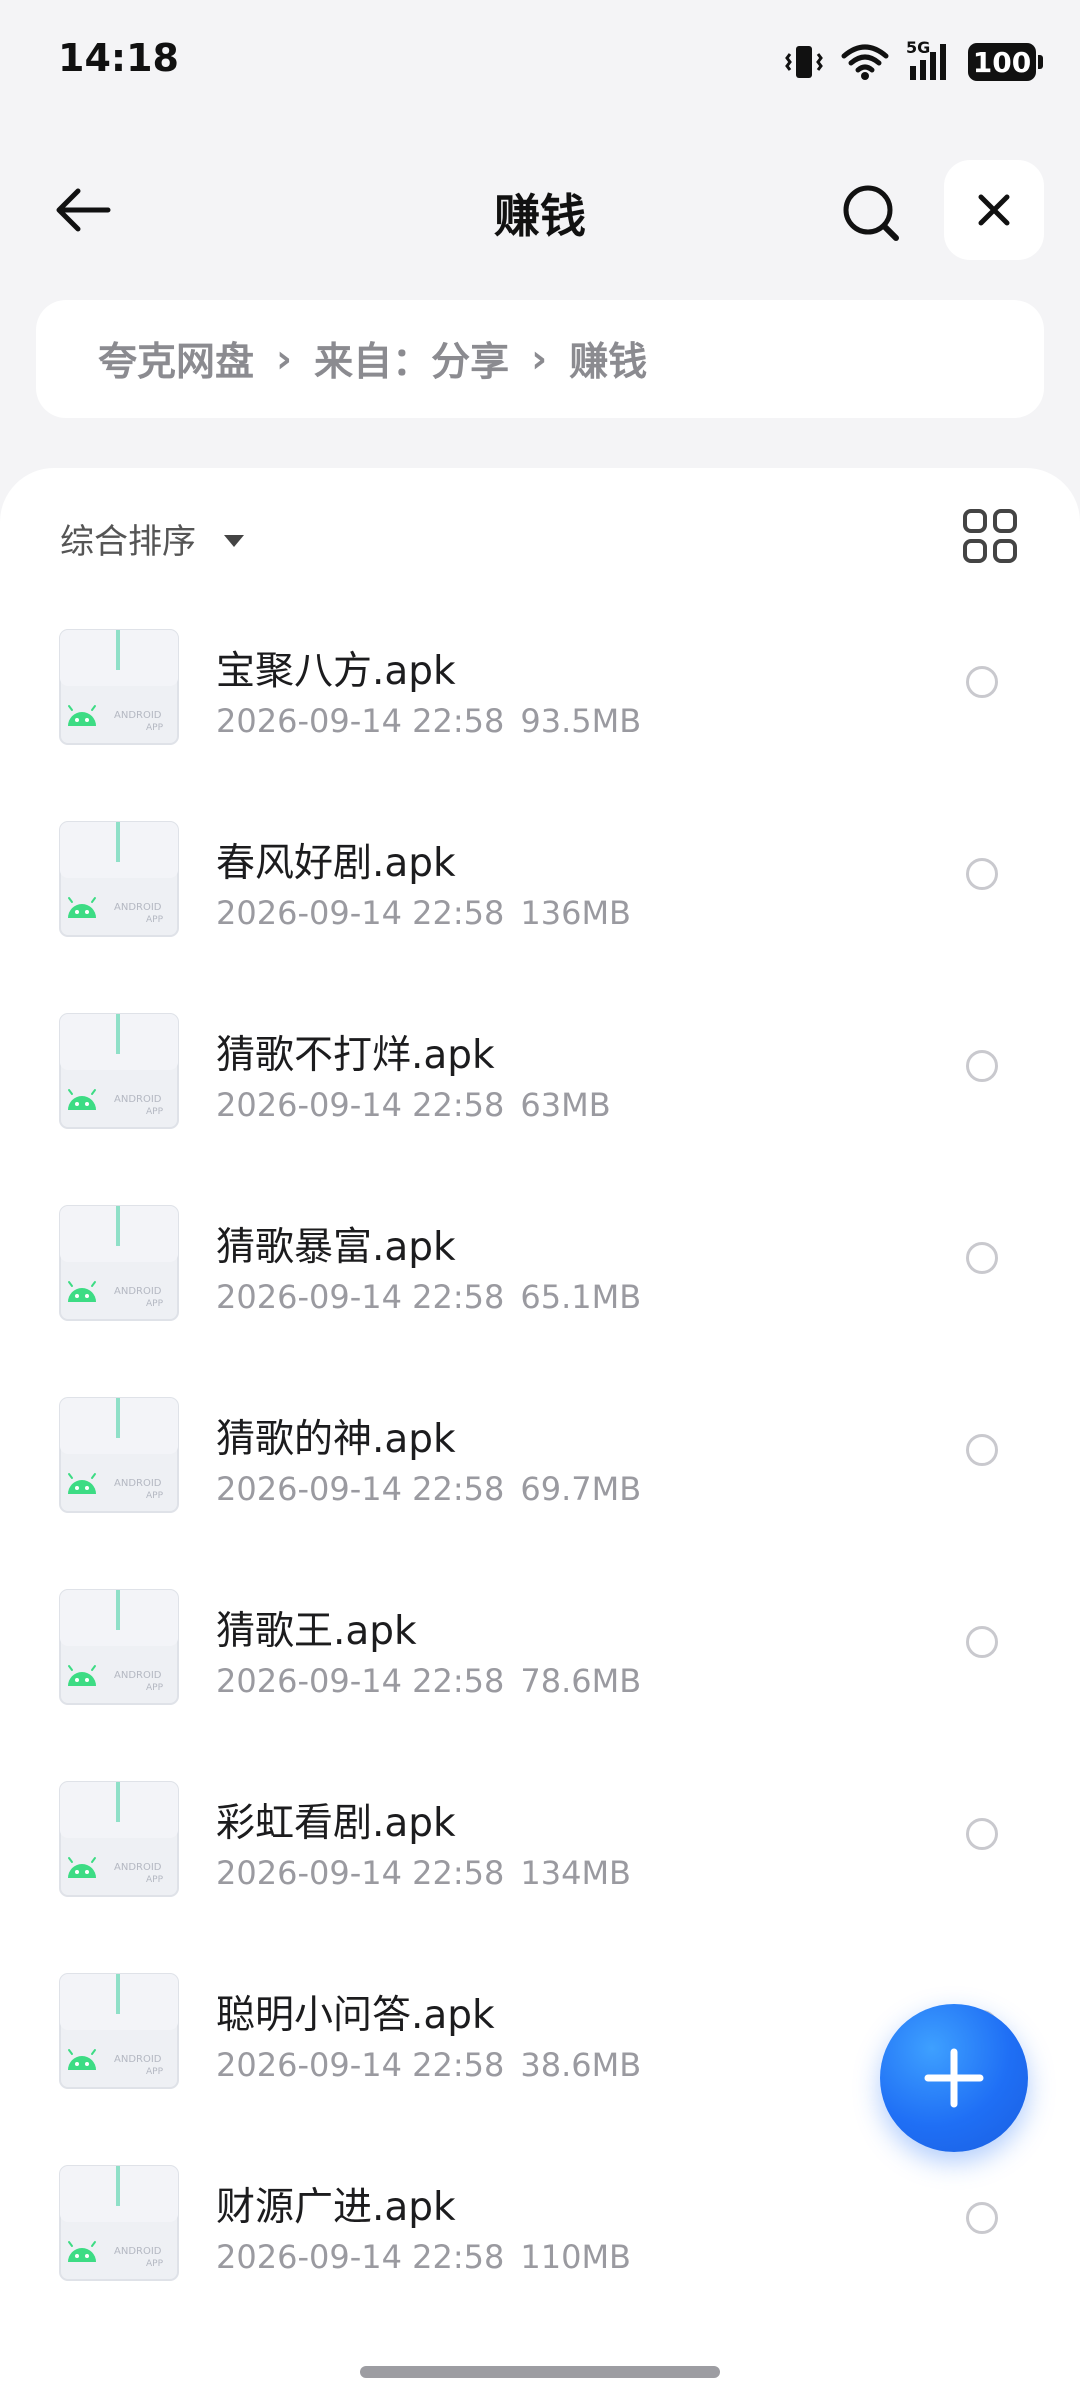  I want to click on file-row: ANDROID APP 猜歌暴富.apk 2026-09-14 22:58 65.1MB, so click(540, 1290).